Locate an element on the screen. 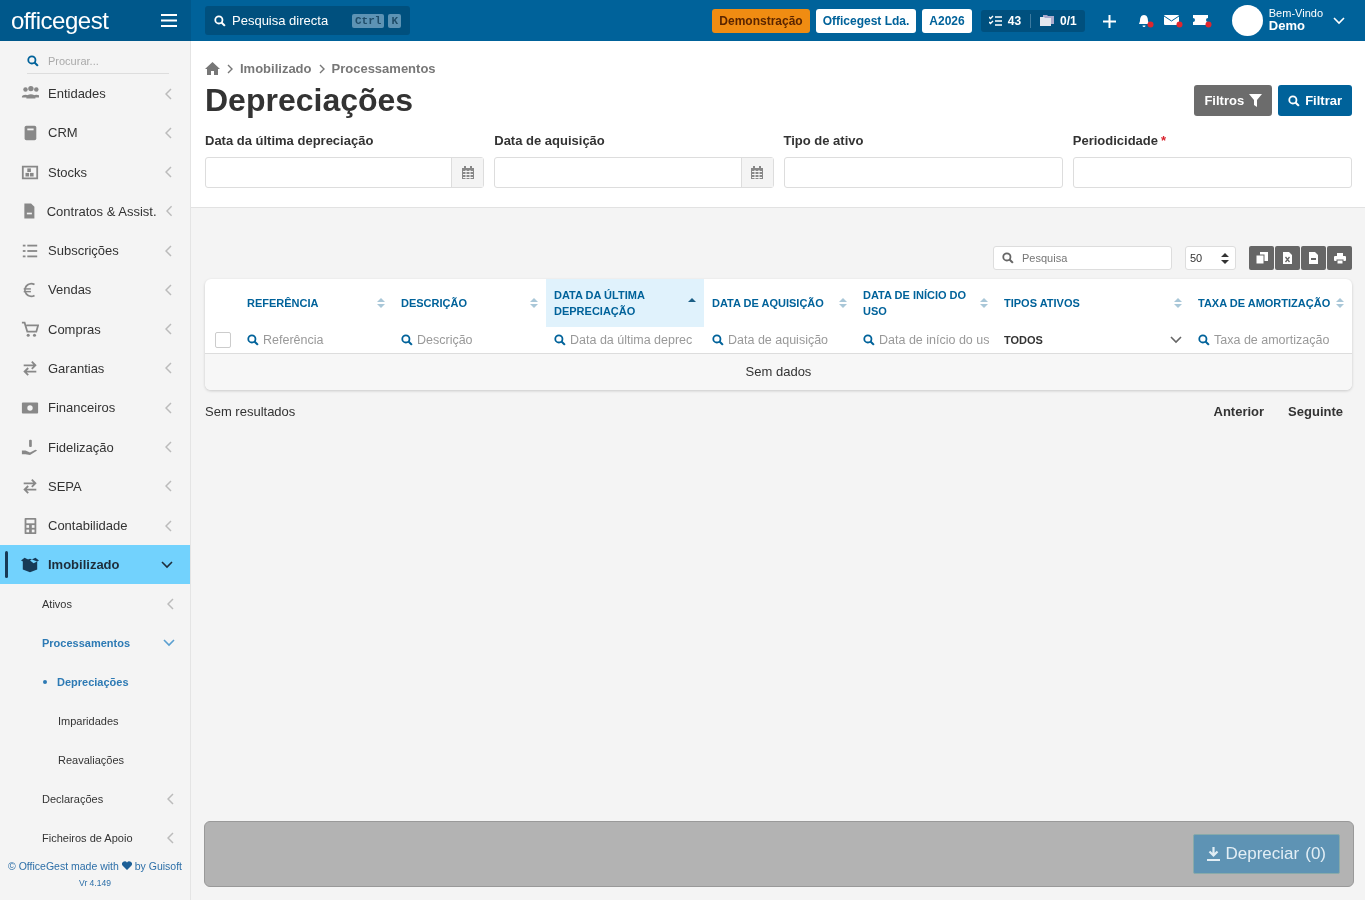 The height and width of the screenshot is (900, 1365). avatar is located at coordinates (1247, 20).